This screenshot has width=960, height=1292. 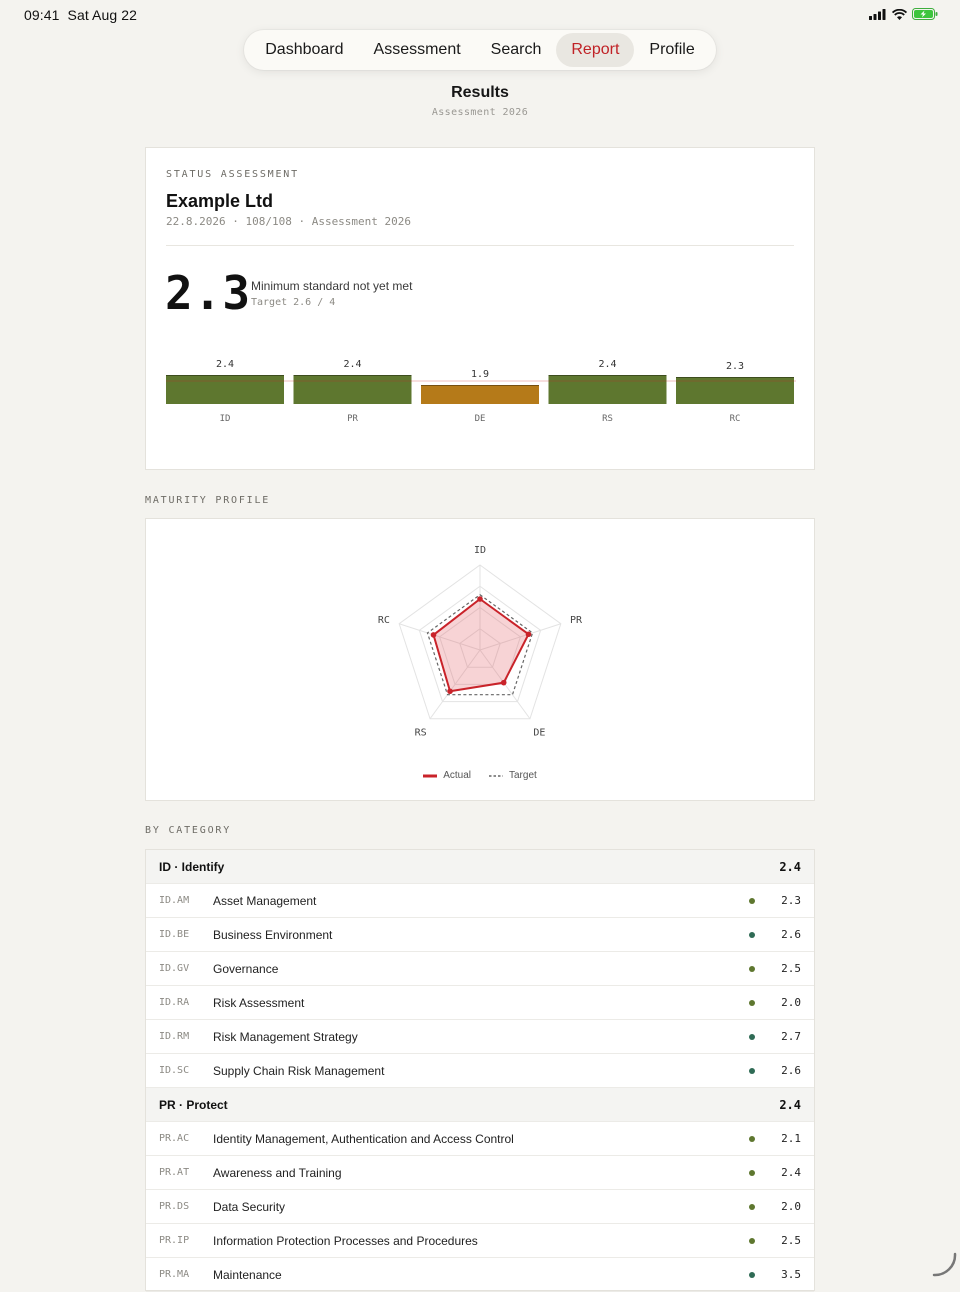 I want to click on row-code: ID.GV, so click(x=174, y=968).